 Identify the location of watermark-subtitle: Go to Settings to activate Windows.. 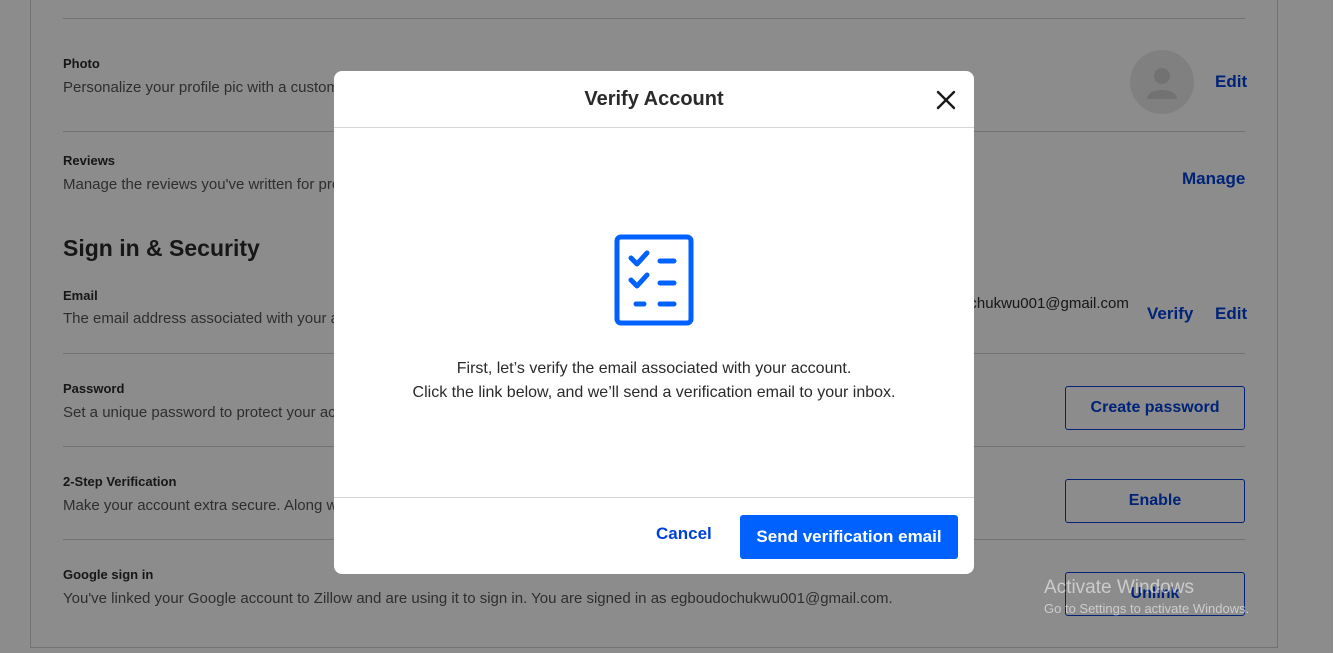
(1147, 608).